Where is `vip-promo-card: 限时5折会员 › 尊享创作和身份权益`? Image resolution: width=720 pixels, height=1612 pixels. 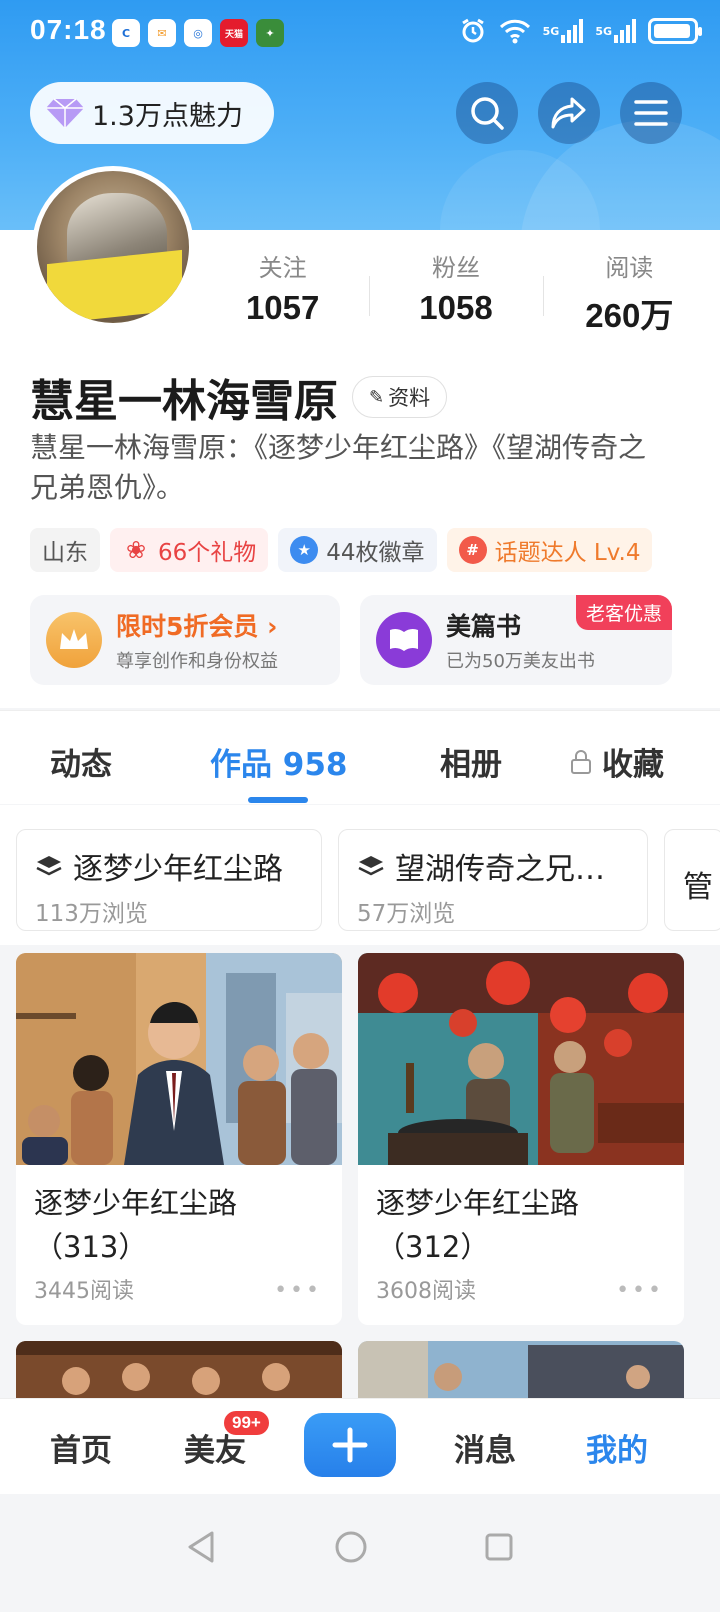 vip-promo-card: 限时5折会员 › 尊享创作和身份权益 is located at coordinates (185, 640).